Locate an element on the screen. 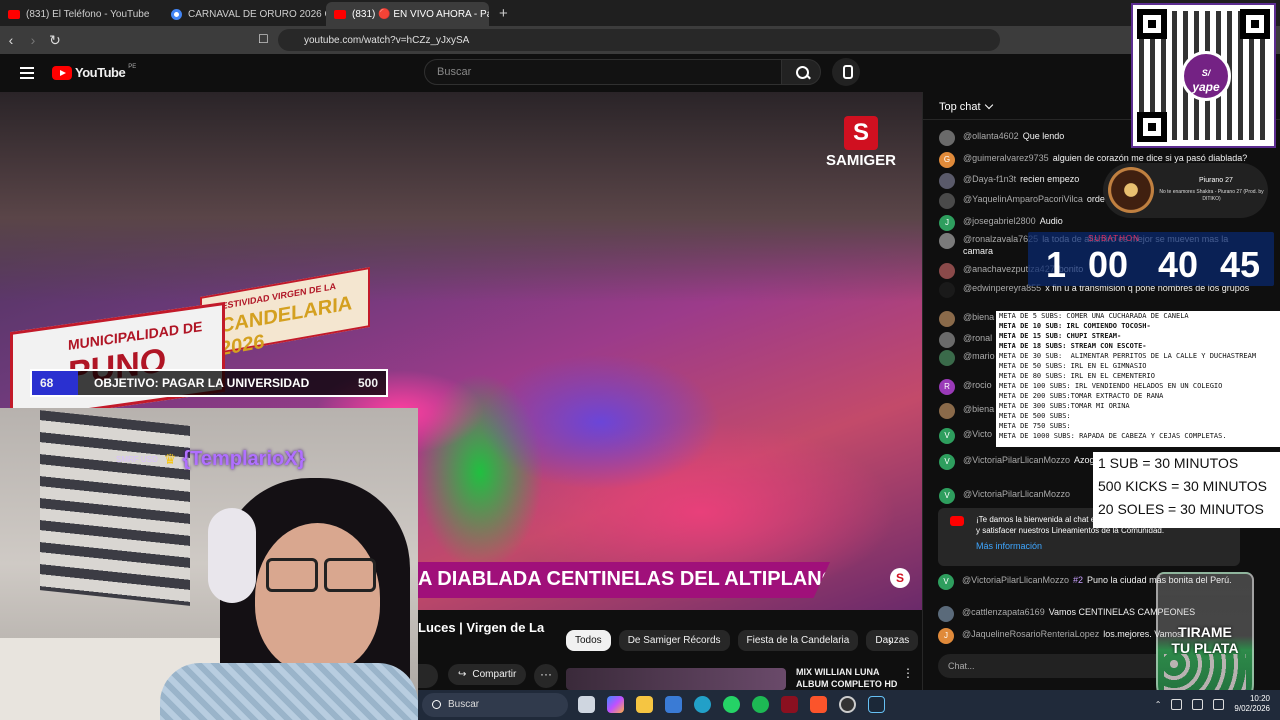 The height and width of the screenshot is (720, 1280). task-view-icon is located at coordinates (586, 704).